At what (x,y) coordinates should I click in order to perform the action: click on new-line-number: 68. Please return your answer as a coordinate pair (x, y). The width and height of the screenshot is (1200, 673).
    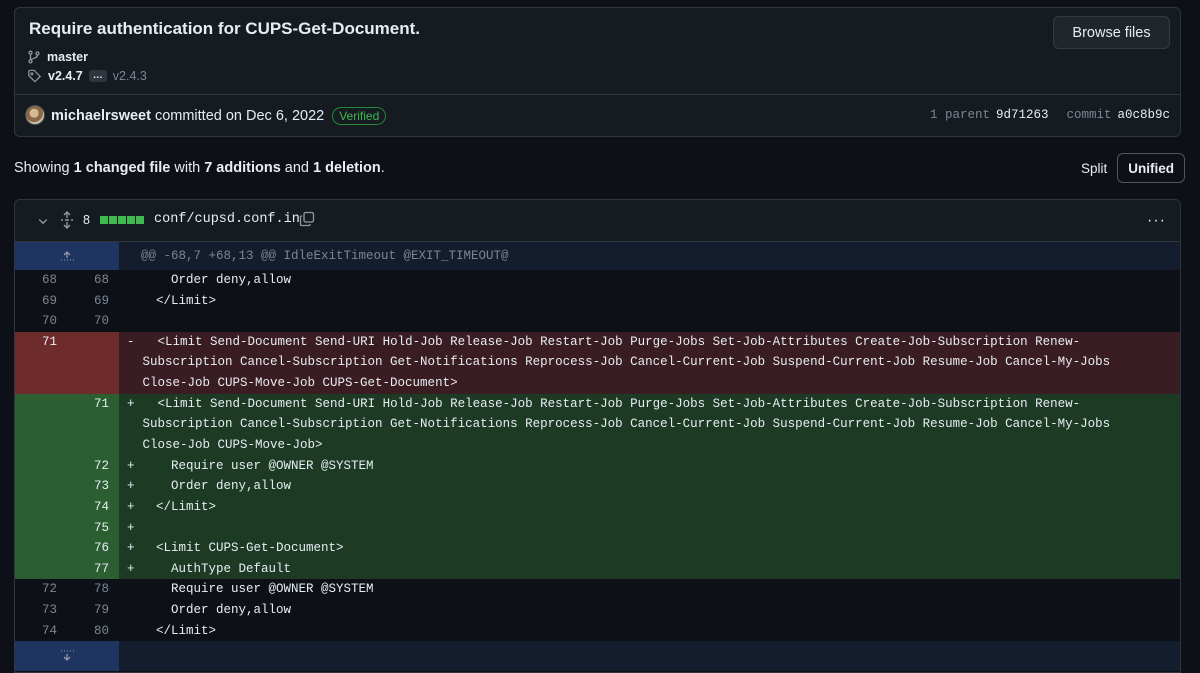
    Looking at the image, I should click on (93, 280).